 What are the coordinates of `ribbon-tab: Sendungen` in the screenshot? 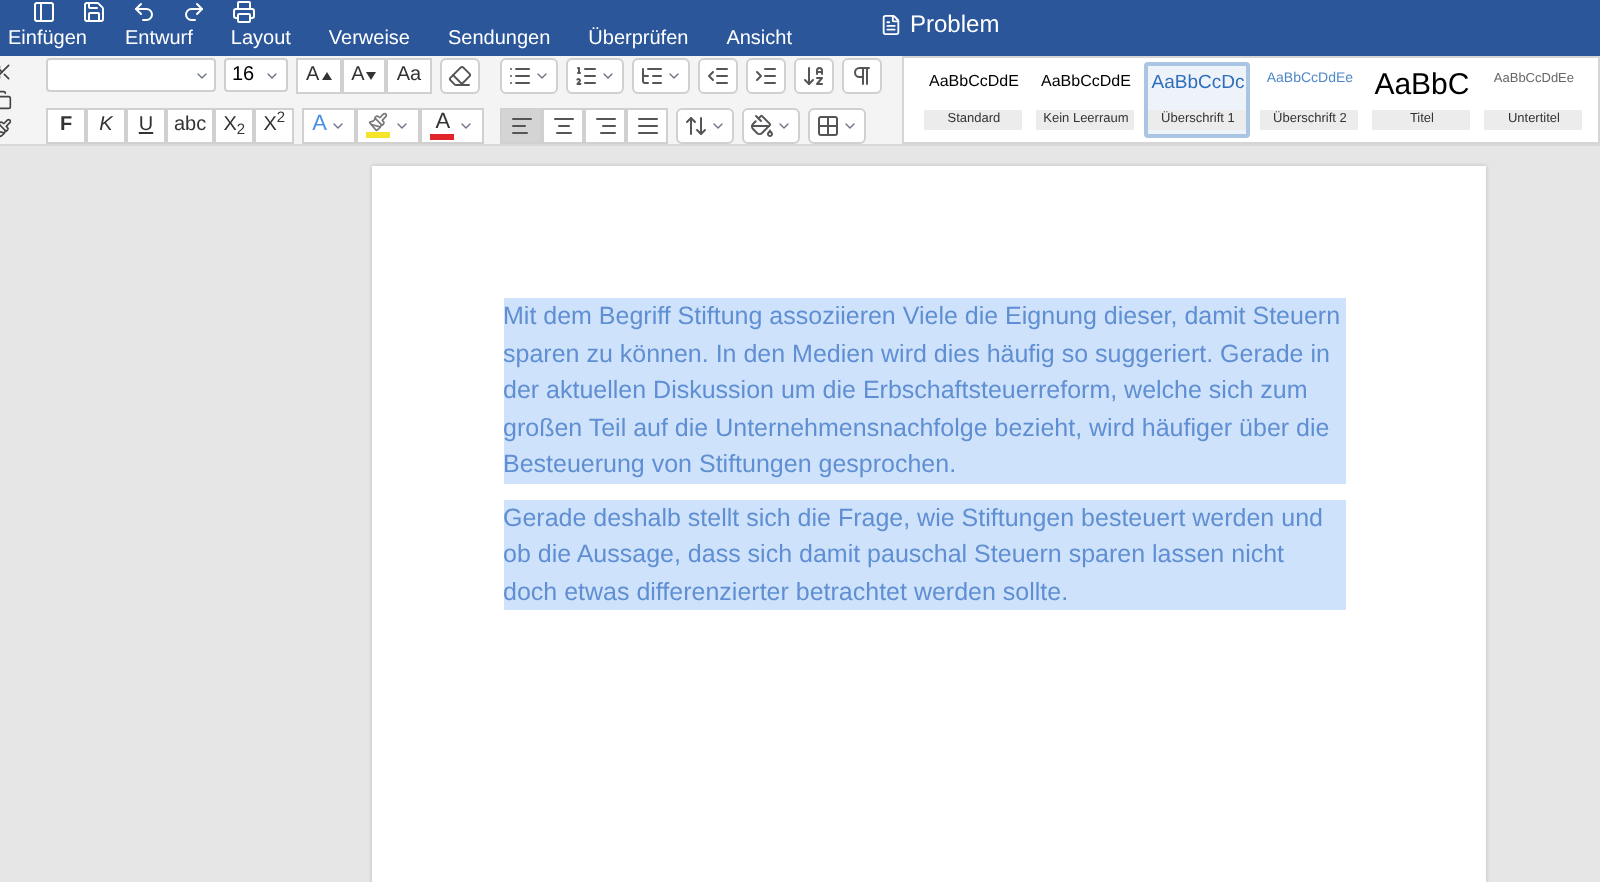 It's located at (499, 39).